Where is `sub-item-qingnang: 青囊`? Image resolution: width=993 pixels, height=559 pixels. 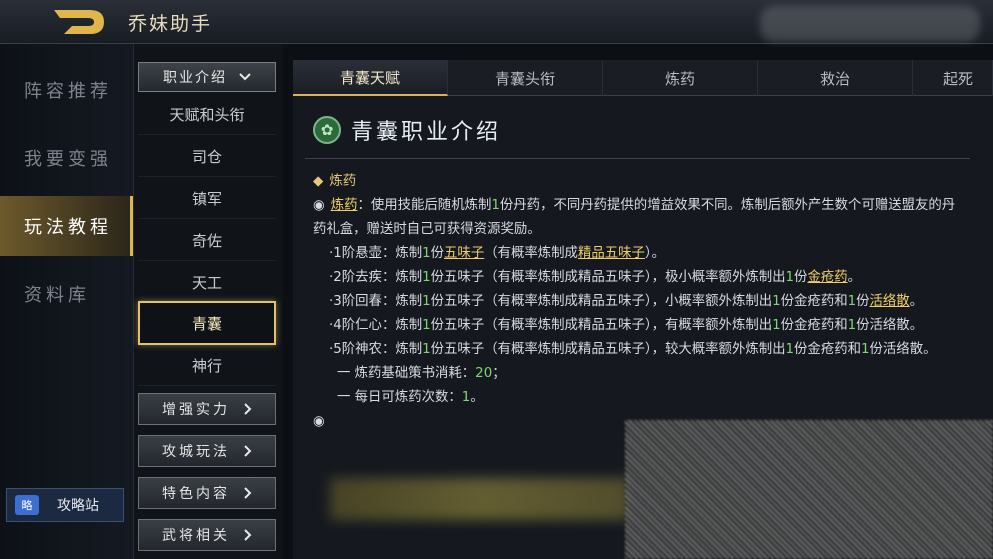 sub-item-qingnang: 青囊 is located at coordinates (207, 323).